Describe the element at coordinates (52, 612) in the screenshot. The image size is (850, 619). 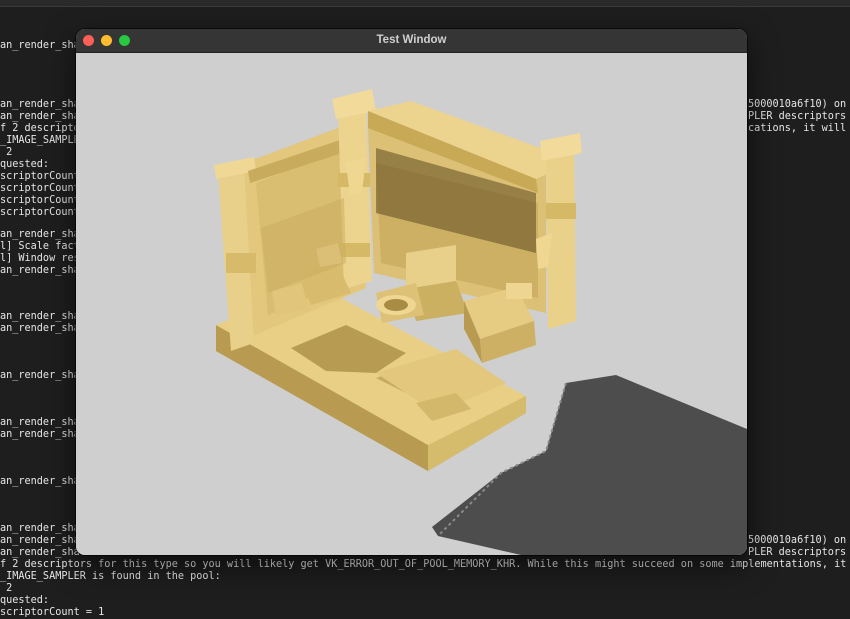
I see `terminal-line: scriptorCount = 1` at that location.